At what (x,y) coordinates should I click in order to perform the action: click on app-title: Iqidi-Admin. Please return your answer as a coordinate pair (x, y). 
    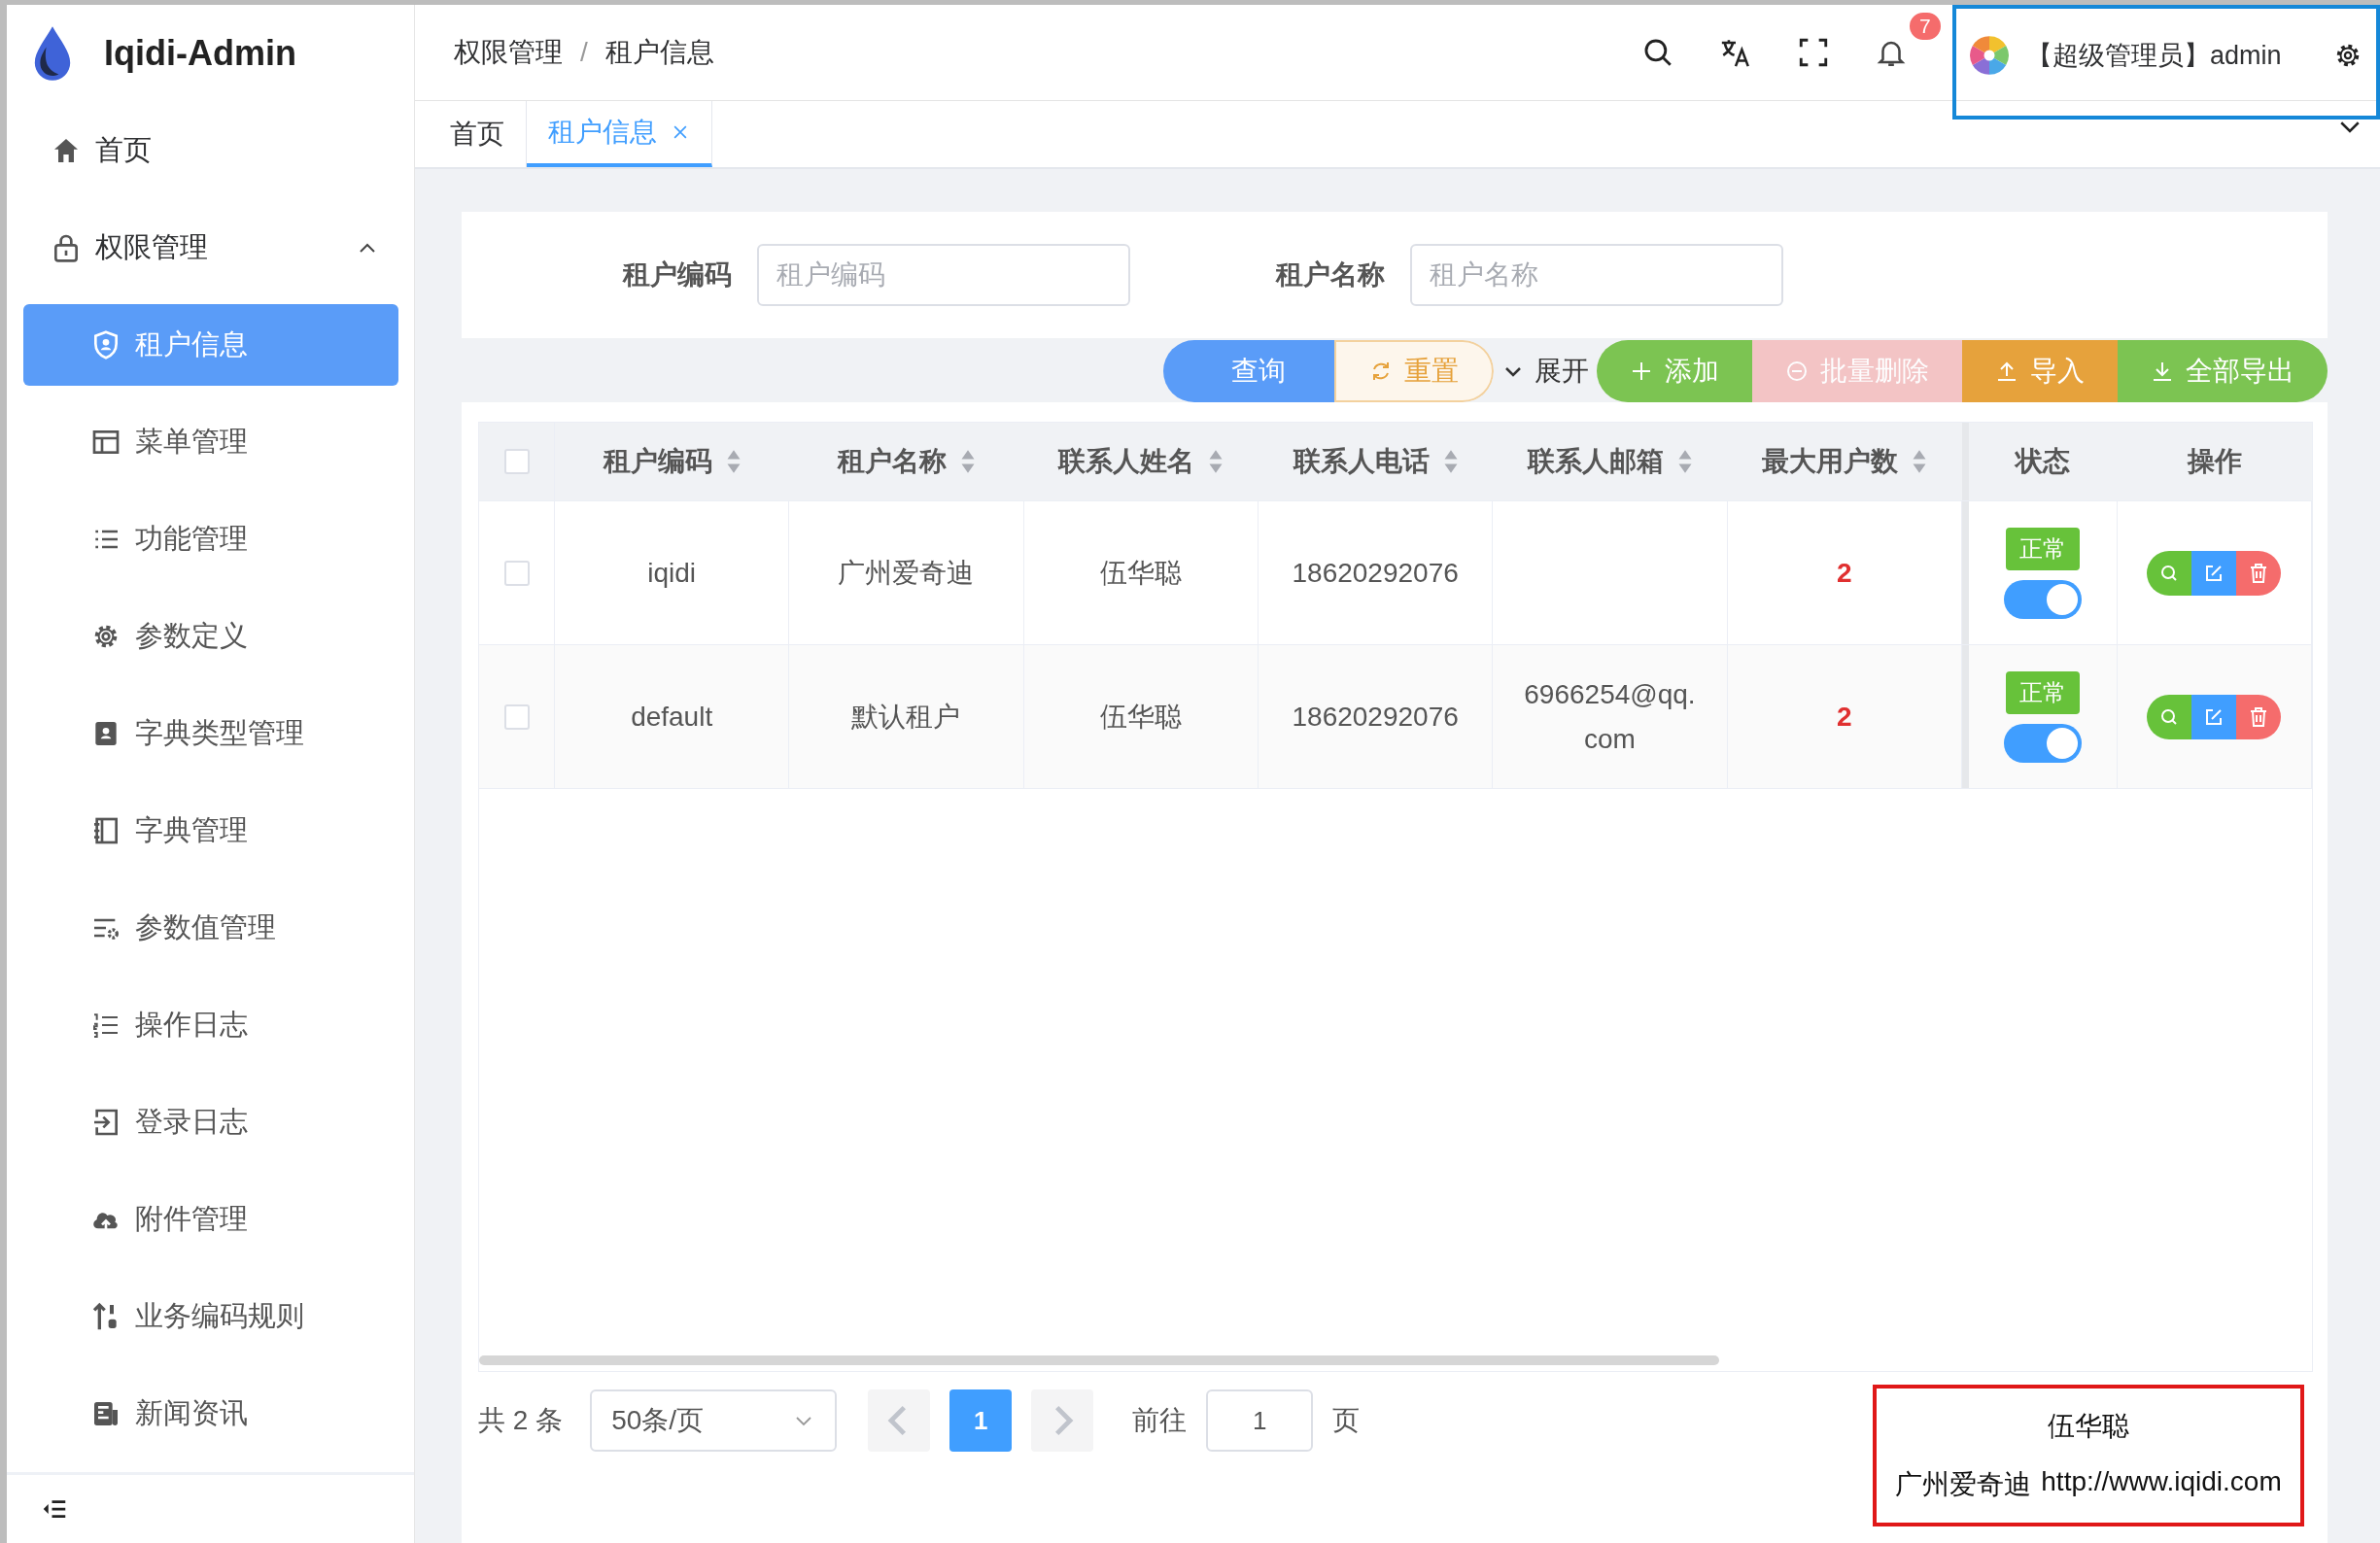
    Looking at the image, I should click on (200, 53).